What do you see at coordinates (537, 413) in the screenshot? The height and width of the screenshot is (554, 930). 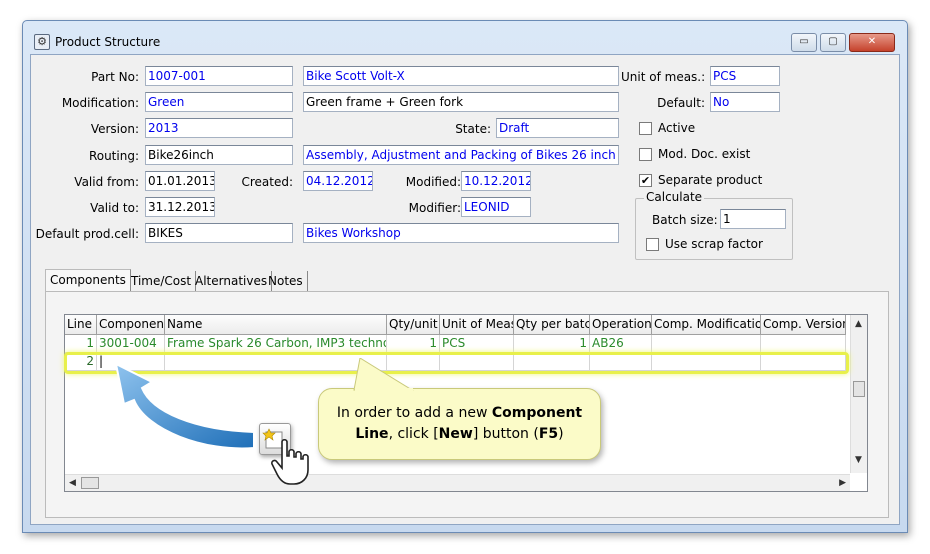 I see `callout-bold-1: Component` at bounding box center [537, 413].